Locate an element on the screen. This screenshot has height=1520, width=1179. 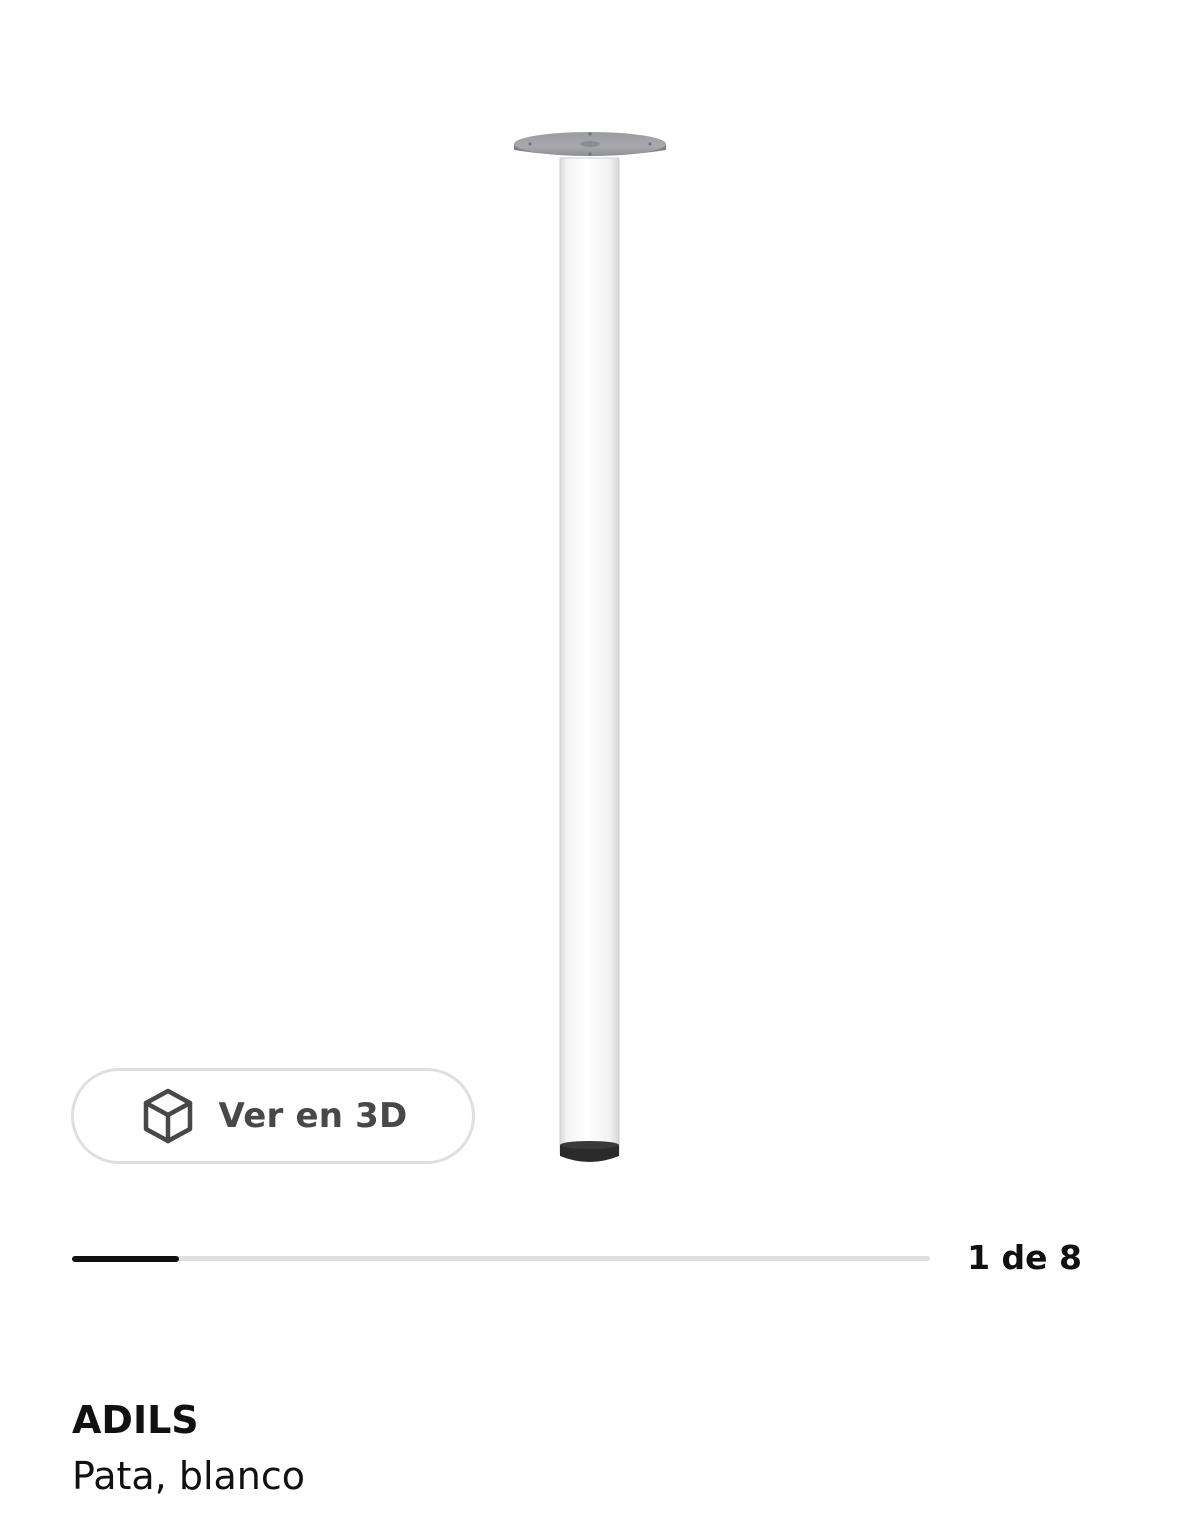
gallery-progress-bar is located at coordinates (501, 1258).